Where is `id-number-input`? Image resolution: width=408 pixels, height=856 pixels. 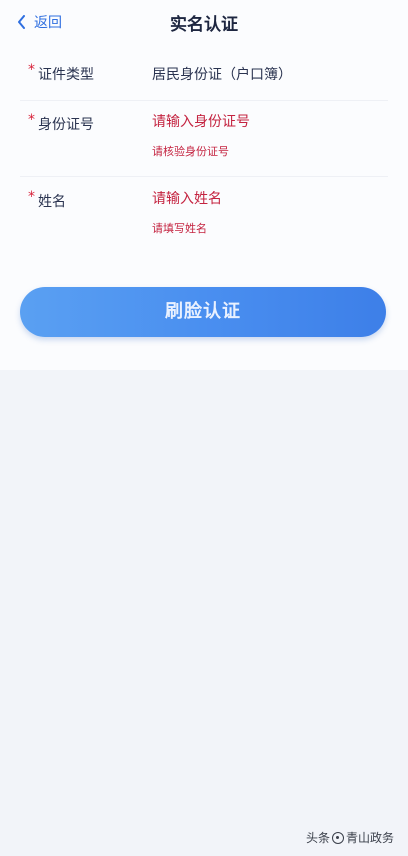
id-number-input is located at coordinates (262, 122).